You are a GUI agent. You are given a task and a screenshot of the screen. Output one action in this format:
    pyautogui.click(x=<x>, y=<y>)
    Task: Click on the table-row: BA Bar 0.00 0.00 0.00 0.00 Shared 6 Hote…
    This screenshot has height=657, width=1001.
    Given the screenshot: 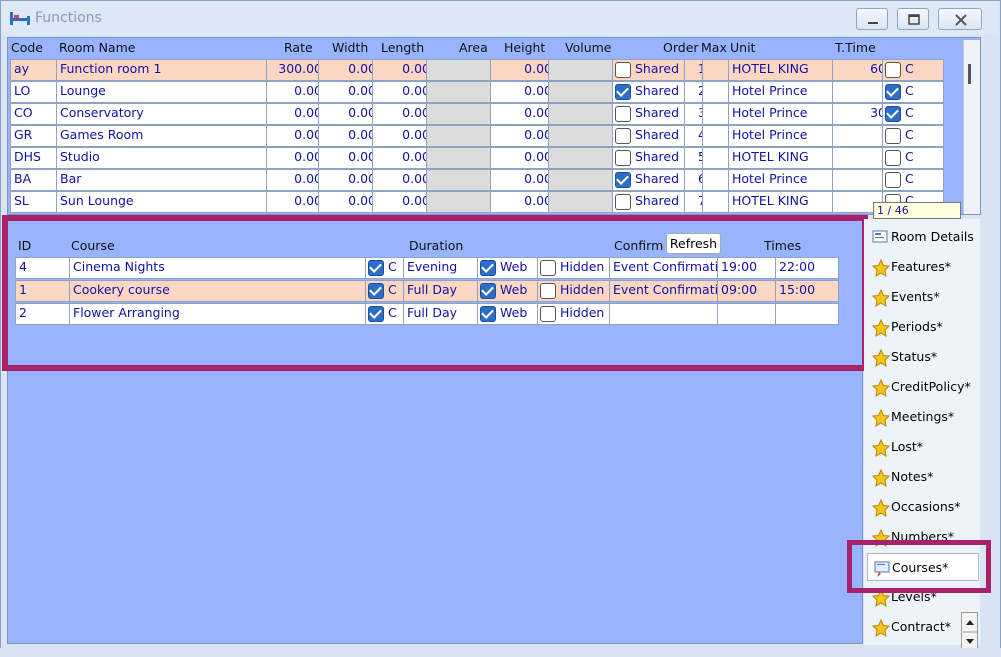 What is the action you would take?
    pyautogui.click(x=486, y=179)
    